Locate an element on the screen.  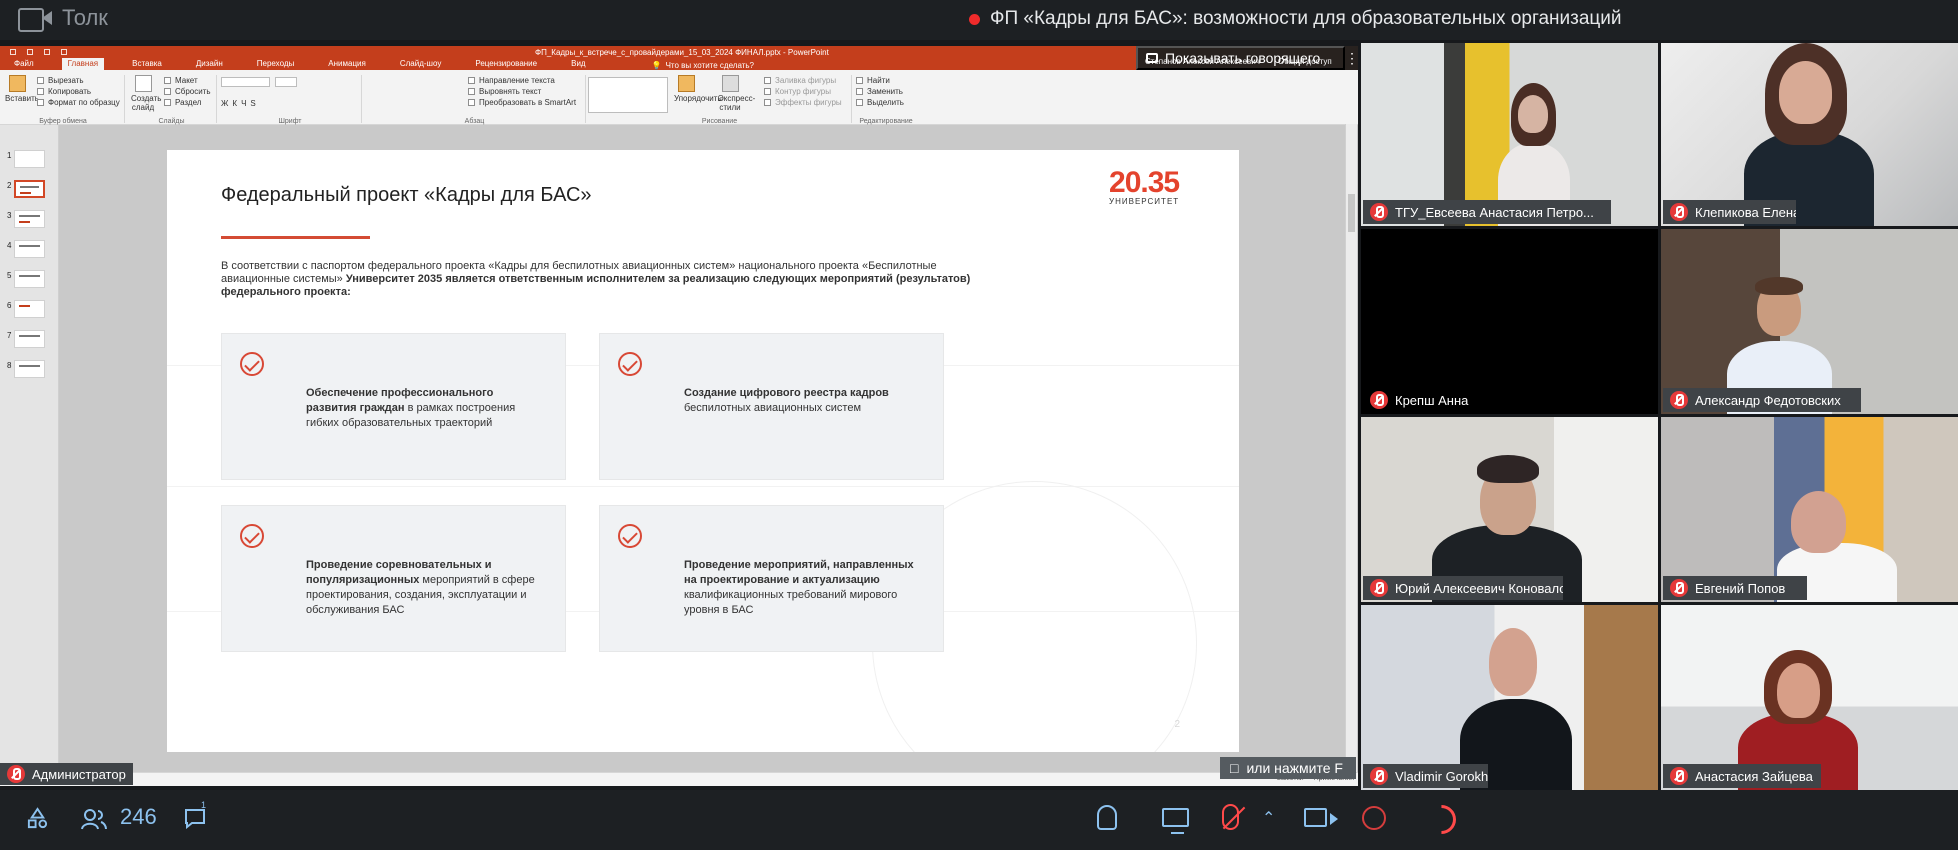
find-button: Найти is located at coordinates (880, 80).